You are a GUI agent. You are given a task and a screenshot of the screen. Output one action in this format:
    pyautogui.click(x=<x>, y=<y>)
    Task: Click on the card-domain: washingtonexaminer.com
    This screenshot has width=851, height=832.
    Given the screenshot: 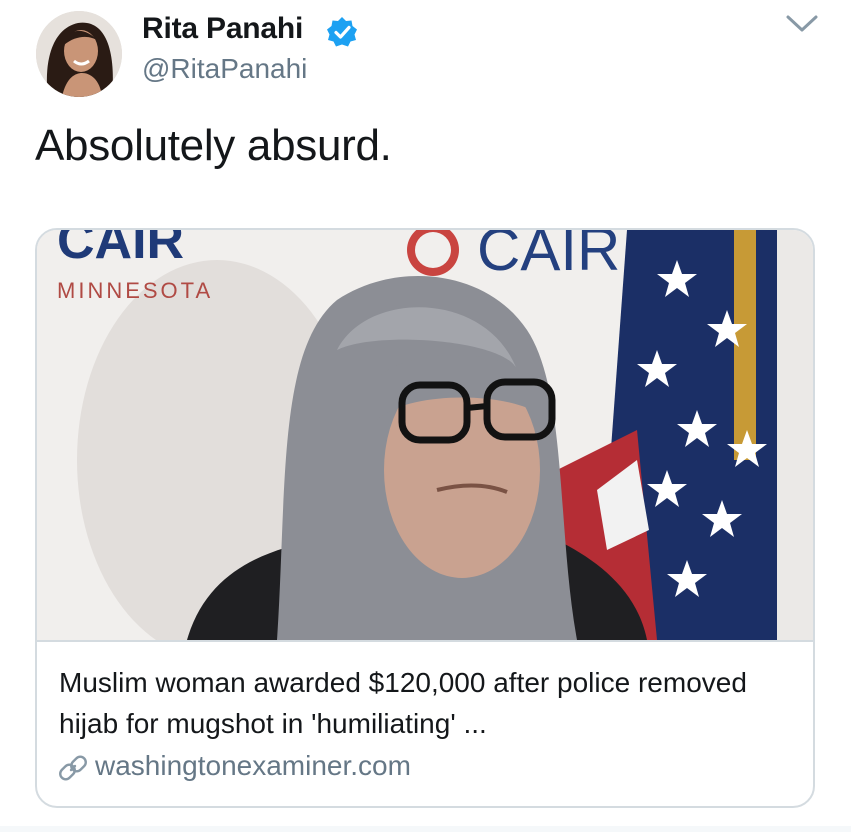 What is the action you would take?
    pyautogui.click(x=253, y=766)
    